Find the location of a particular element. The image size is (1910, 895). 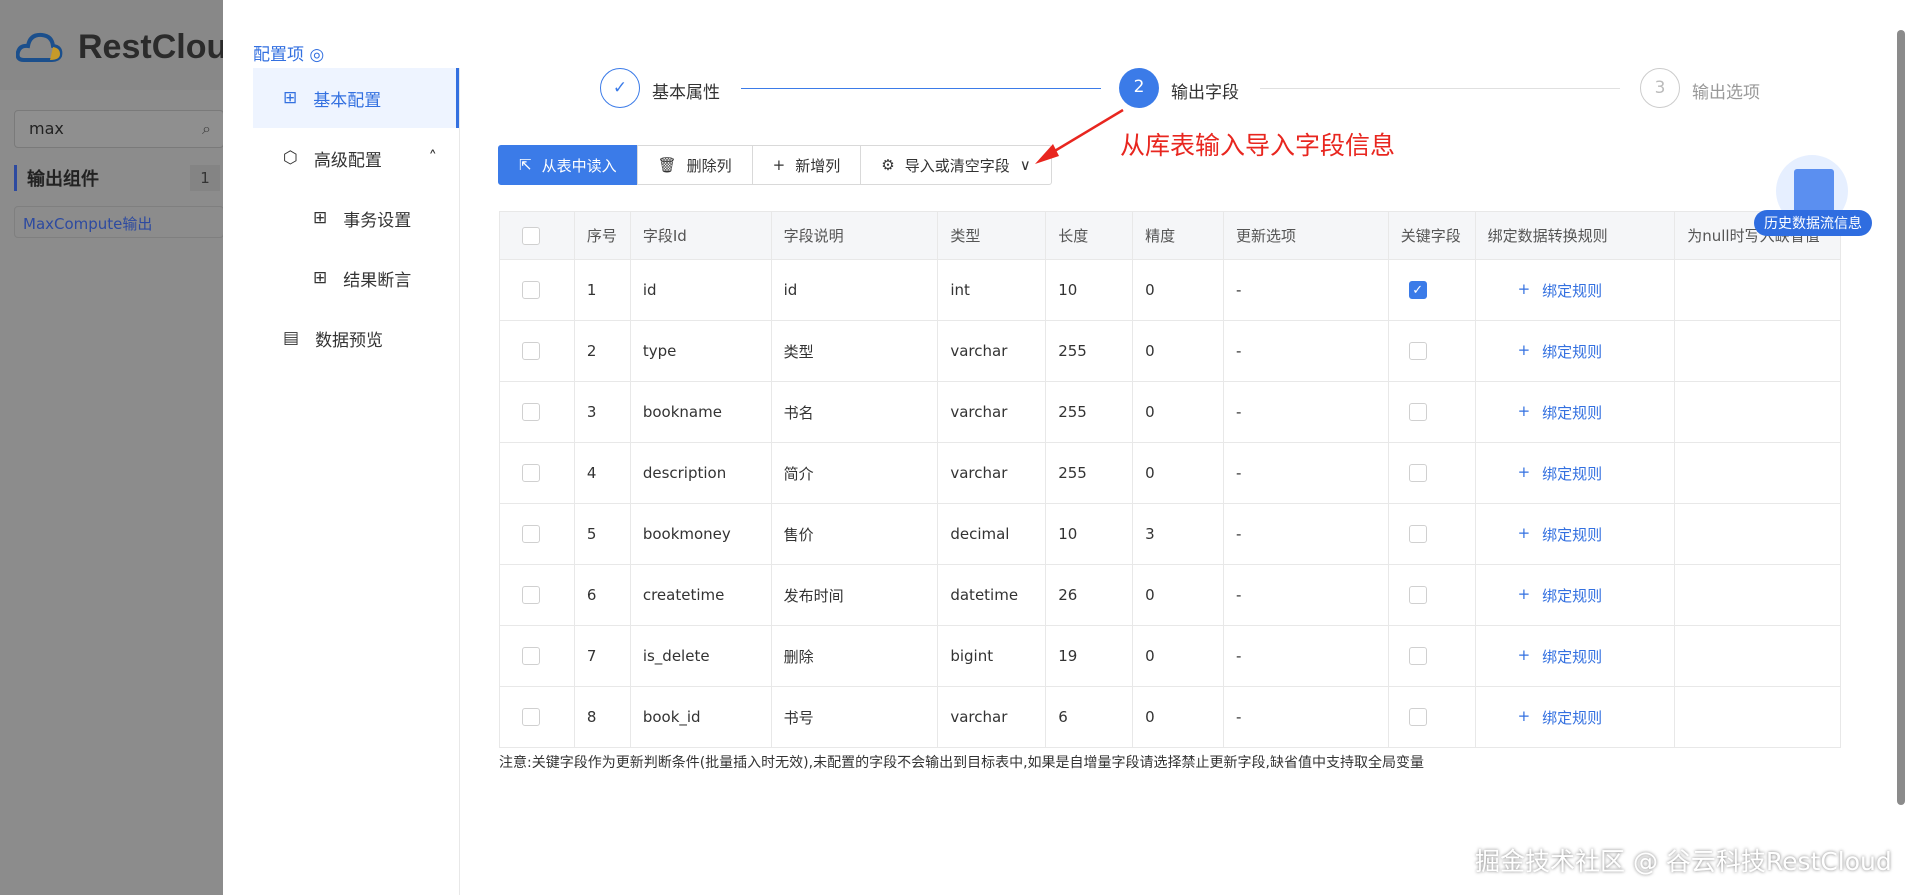

menu-item-basic: ⊞ 基本配置 is located at coordinates (356, 98).